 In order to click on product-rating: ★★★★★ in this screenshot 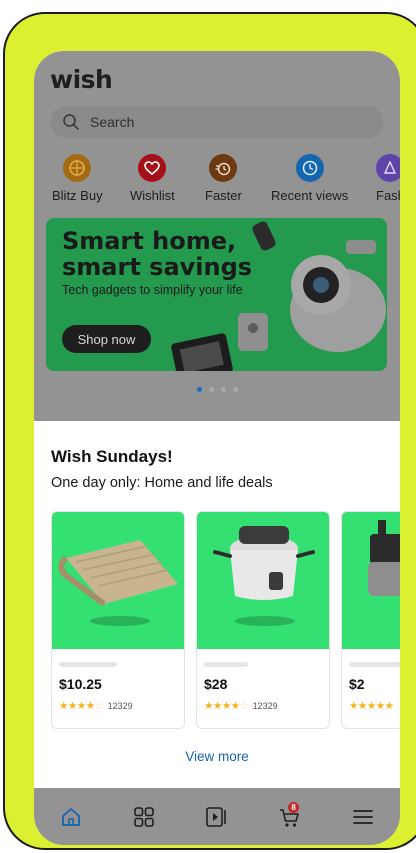, I will do `click(371, 706)`.